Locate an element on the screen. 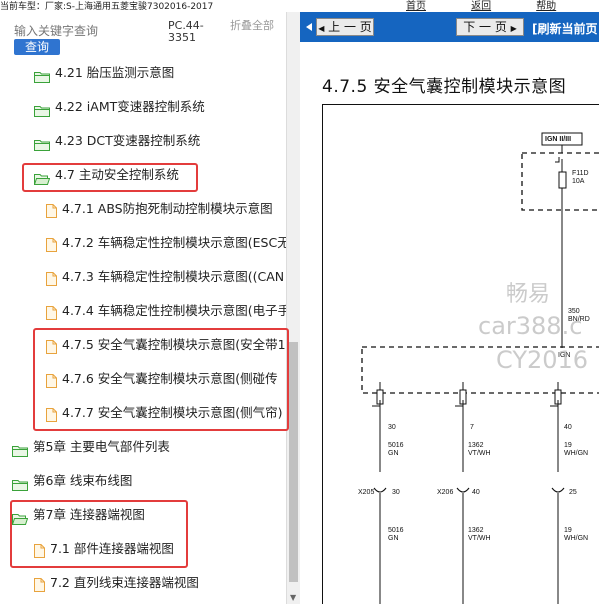 This screenshot has height=604, width=599. pin-label: 40 is located at coordinates (568, 427).